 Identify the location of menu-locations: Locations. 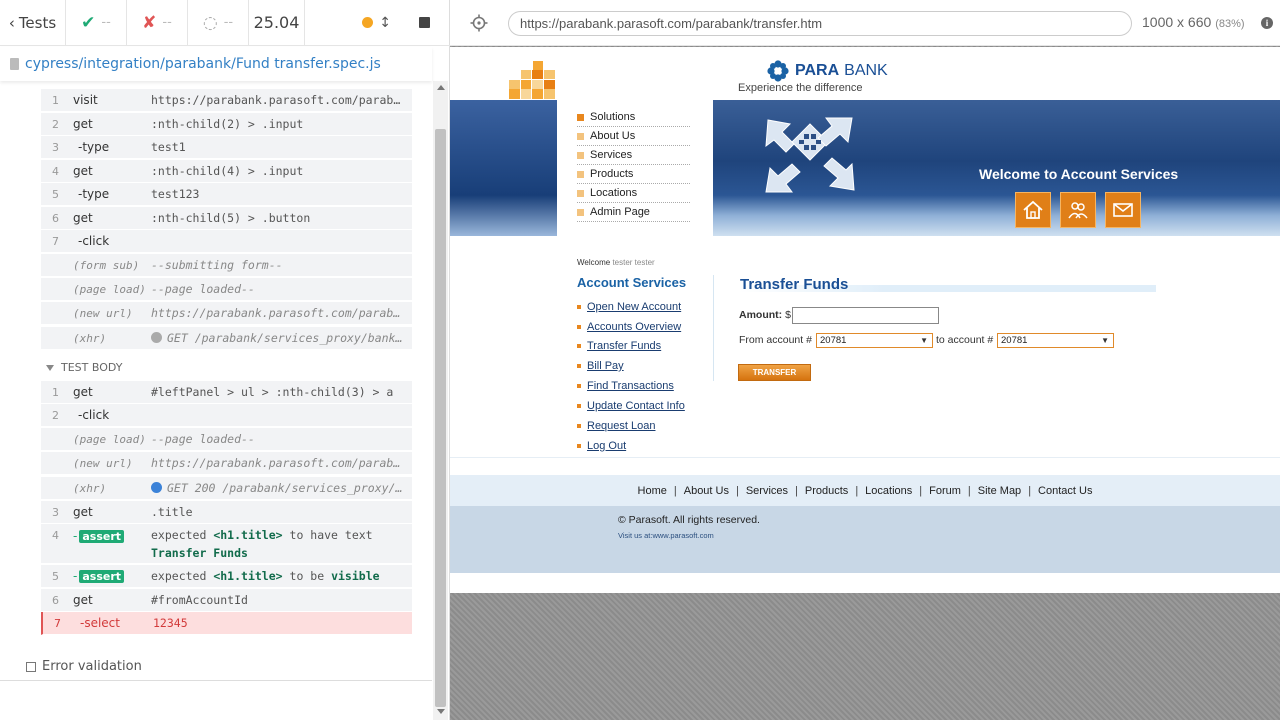
(633, 193).